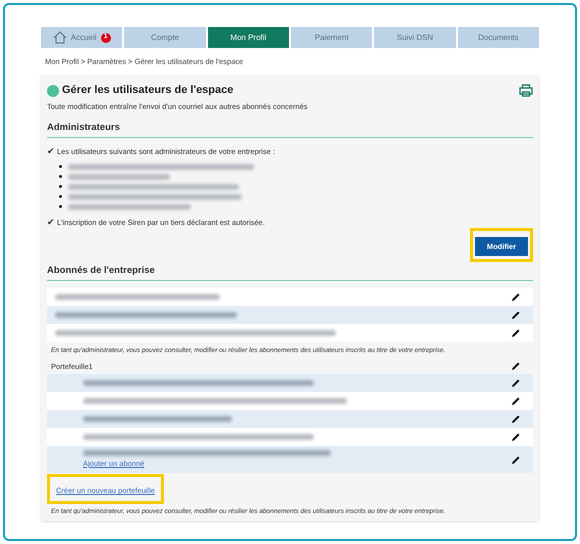  What do you see at coordinates (526, 90) in the screenshot?
I see `print-icon` at bounding box center [526, 90].